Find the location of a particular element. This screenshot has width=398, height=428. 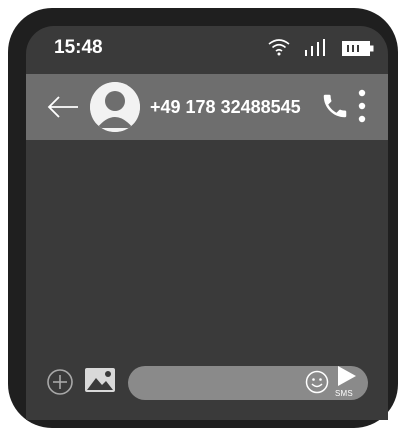

status-icons is located at coordinates (319, 48).